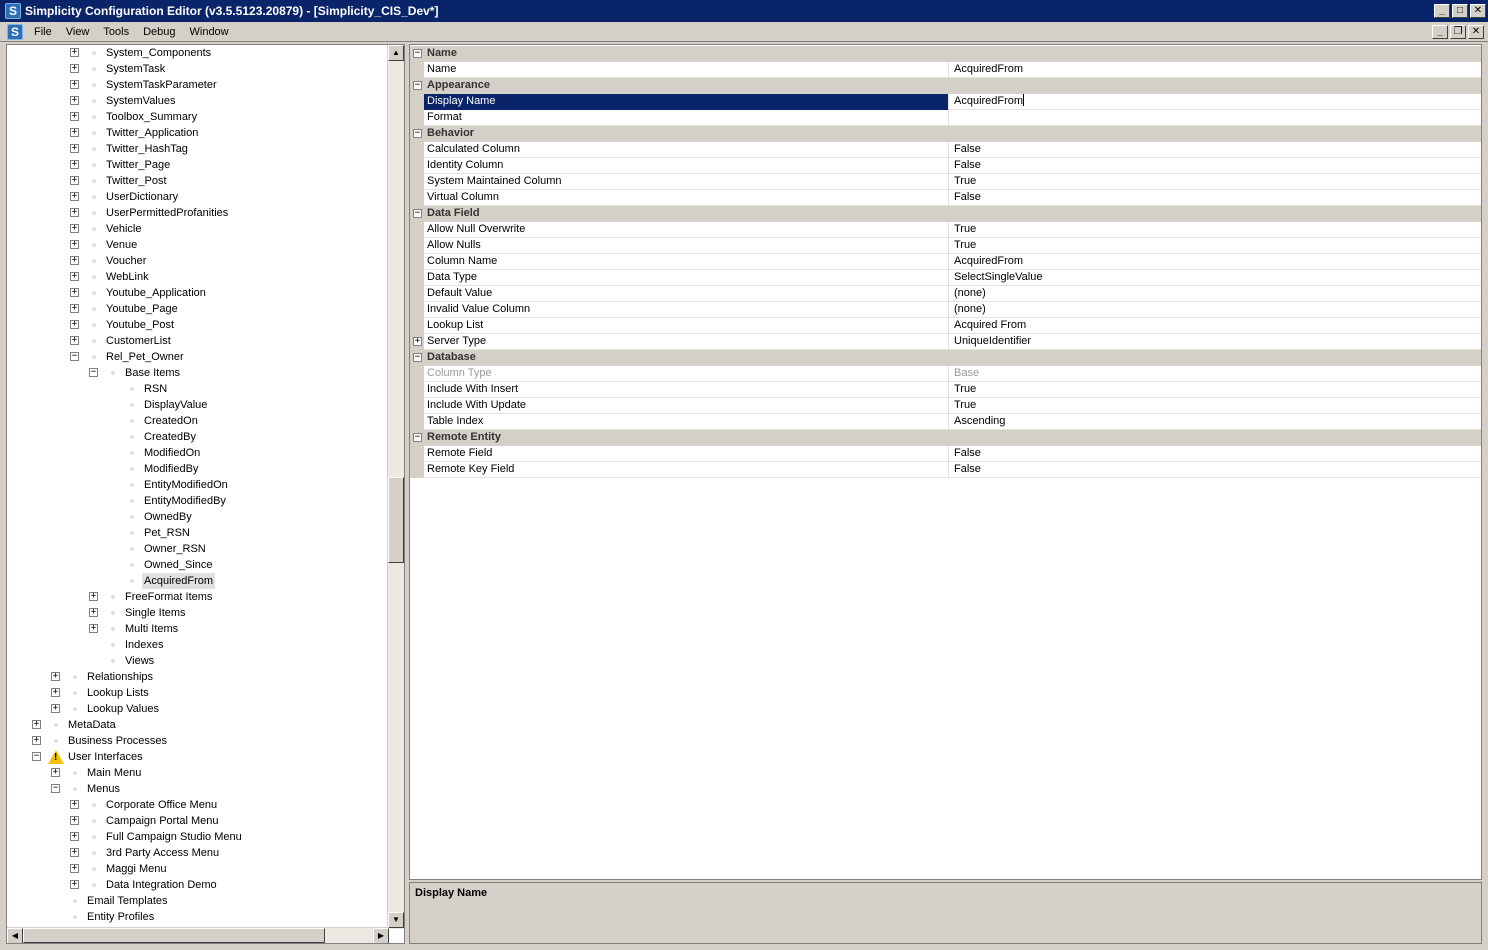 This screenshot has height=950, width=1488. Describe the element at coordinates (167, 213) in the screenshot. I see `tree-node-label: UserPermittedProfanities` at that location.